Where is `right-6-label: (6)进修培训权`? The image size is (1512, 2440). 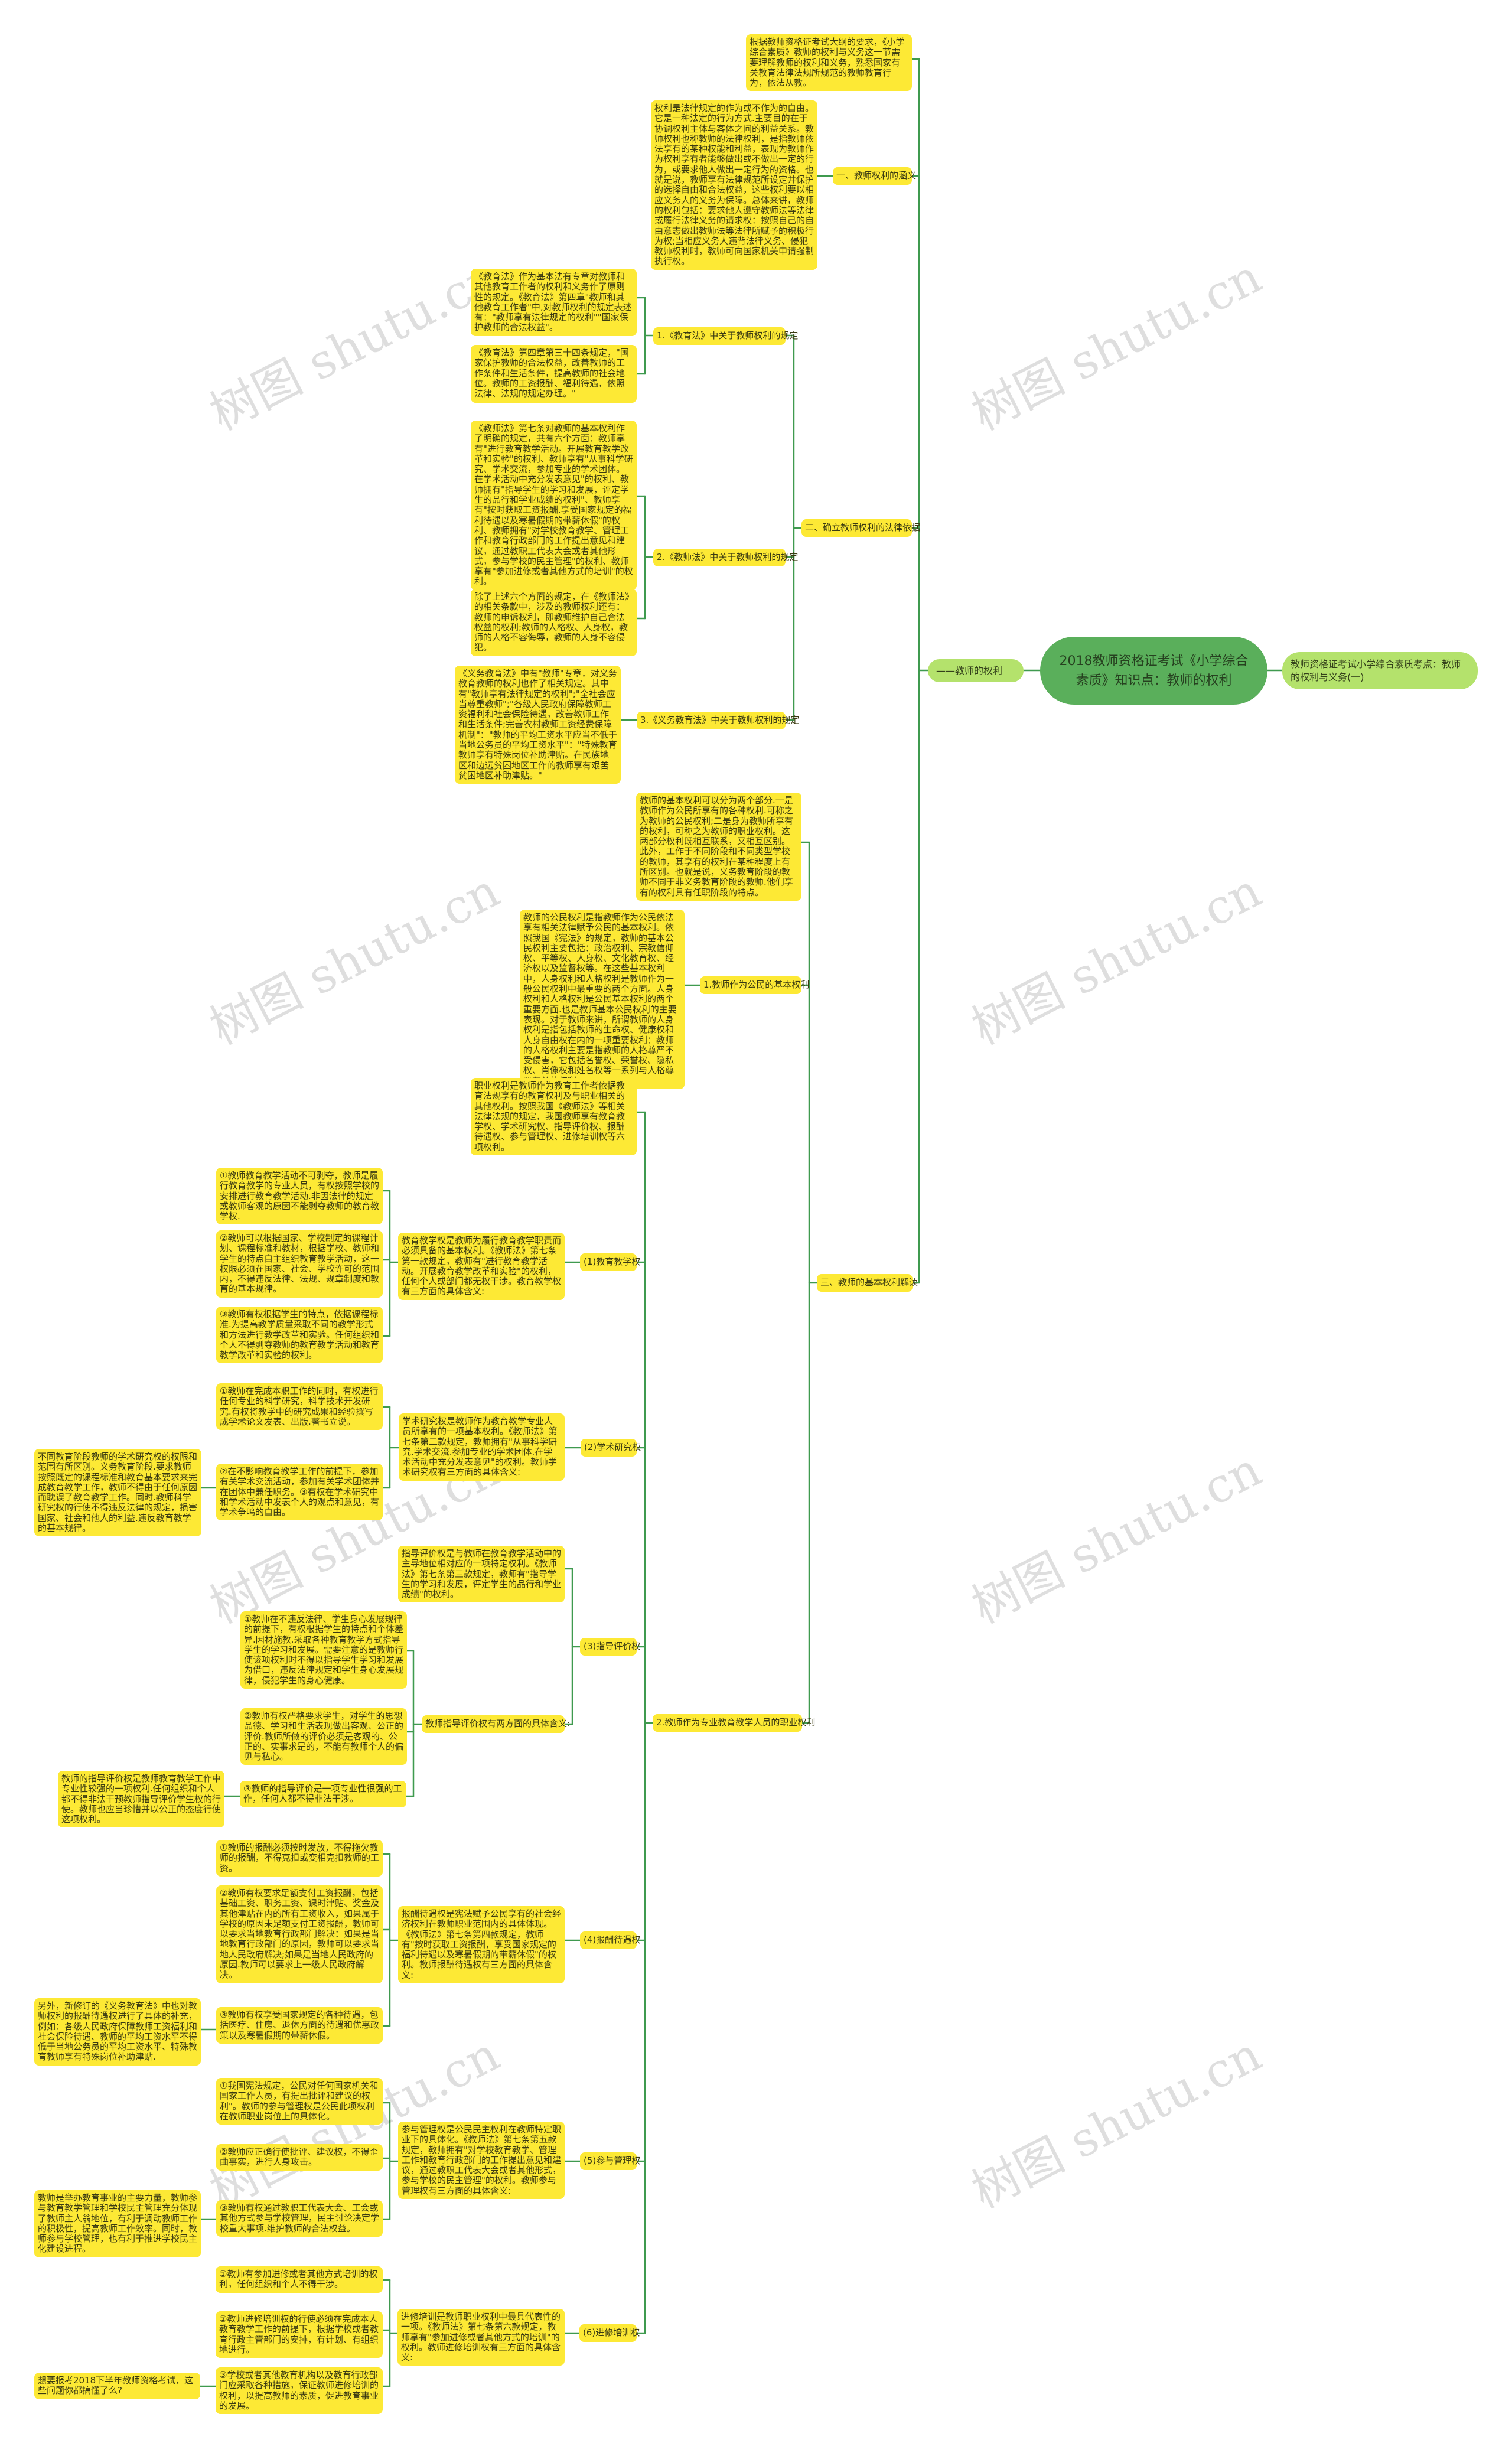 right-6-label: (6)进修培训权 is located at coordinates (609, 2333).